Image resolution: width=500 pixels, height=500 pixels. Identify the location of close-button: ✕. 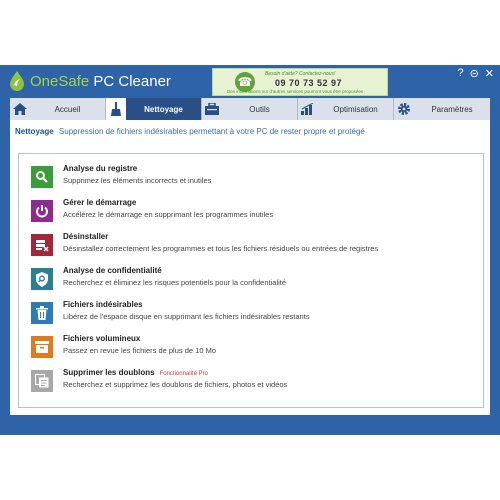
(489, 73).